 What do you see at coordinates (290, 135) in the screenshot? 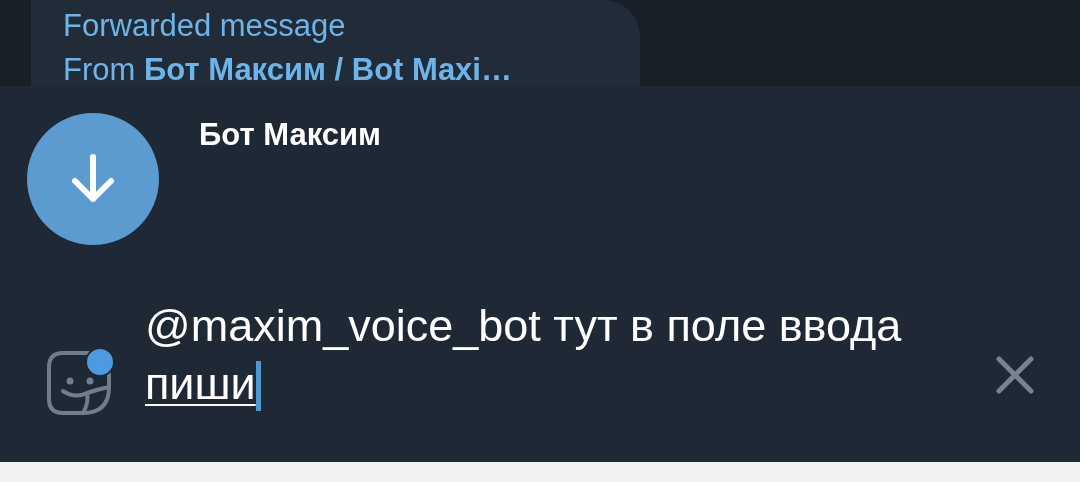
I see `bot-name: Бот Максим` at bounding box center [290, 135].